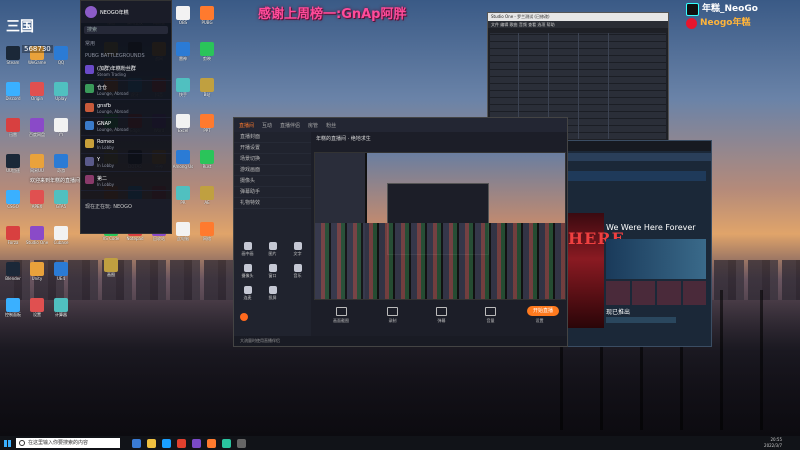 The width and height of the screenshot is (800, 450). I want to click on desktop-icon: GTA5, so click(61, 204).